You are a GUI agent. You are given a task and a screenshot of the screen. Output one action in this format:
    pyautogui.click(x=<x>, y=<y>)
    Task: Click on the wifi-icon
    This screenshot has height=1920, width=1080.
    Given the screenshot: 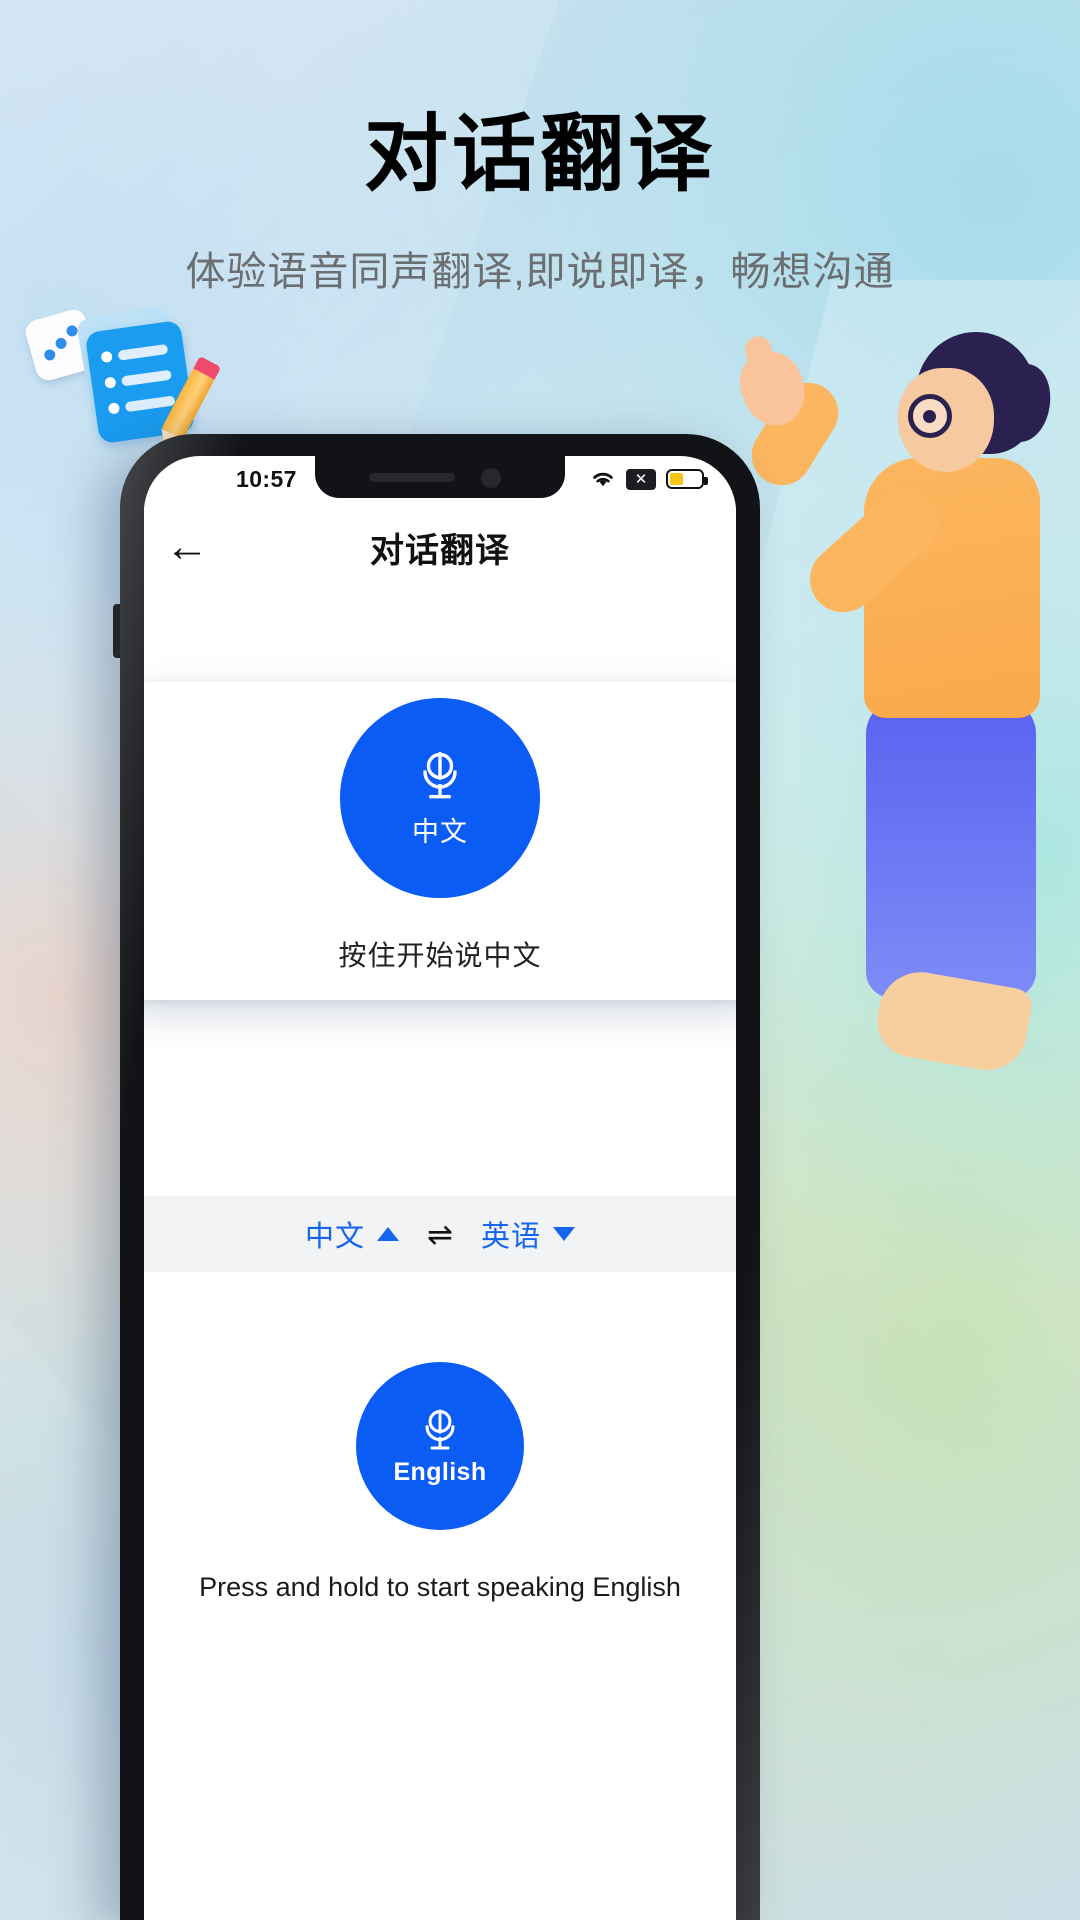 What is the action you would take?
    pyautogui.click(x=603, y=479)
    